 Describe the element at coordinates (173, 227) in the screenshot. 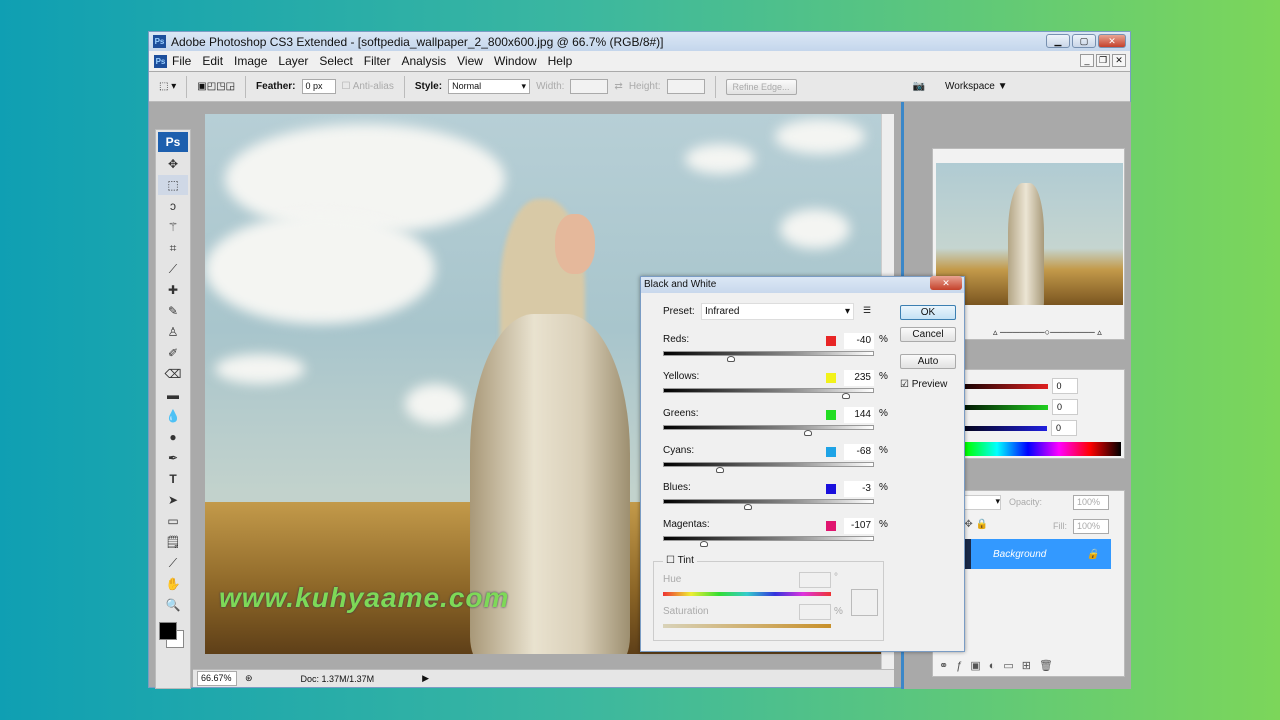

I see `magic-wand-tool-icon: ⚚` at that location.